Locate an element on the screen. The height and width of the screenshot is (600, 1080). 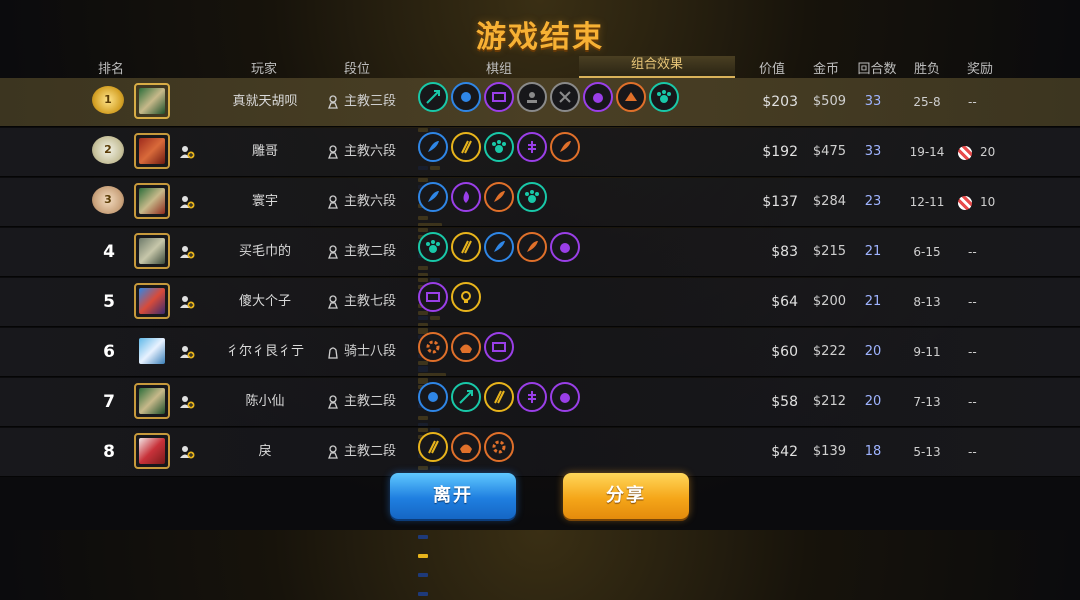
human-trait-icon is located at coordinates (532, 97).